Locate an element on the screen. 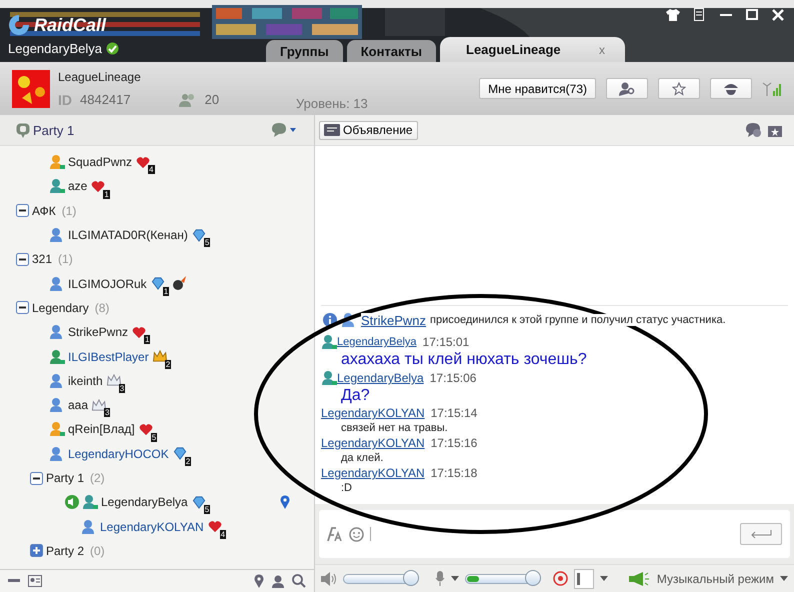 Image resolution: width=794 pixels, height=592 pixels. star-icon is located at coordinates (679, 89).